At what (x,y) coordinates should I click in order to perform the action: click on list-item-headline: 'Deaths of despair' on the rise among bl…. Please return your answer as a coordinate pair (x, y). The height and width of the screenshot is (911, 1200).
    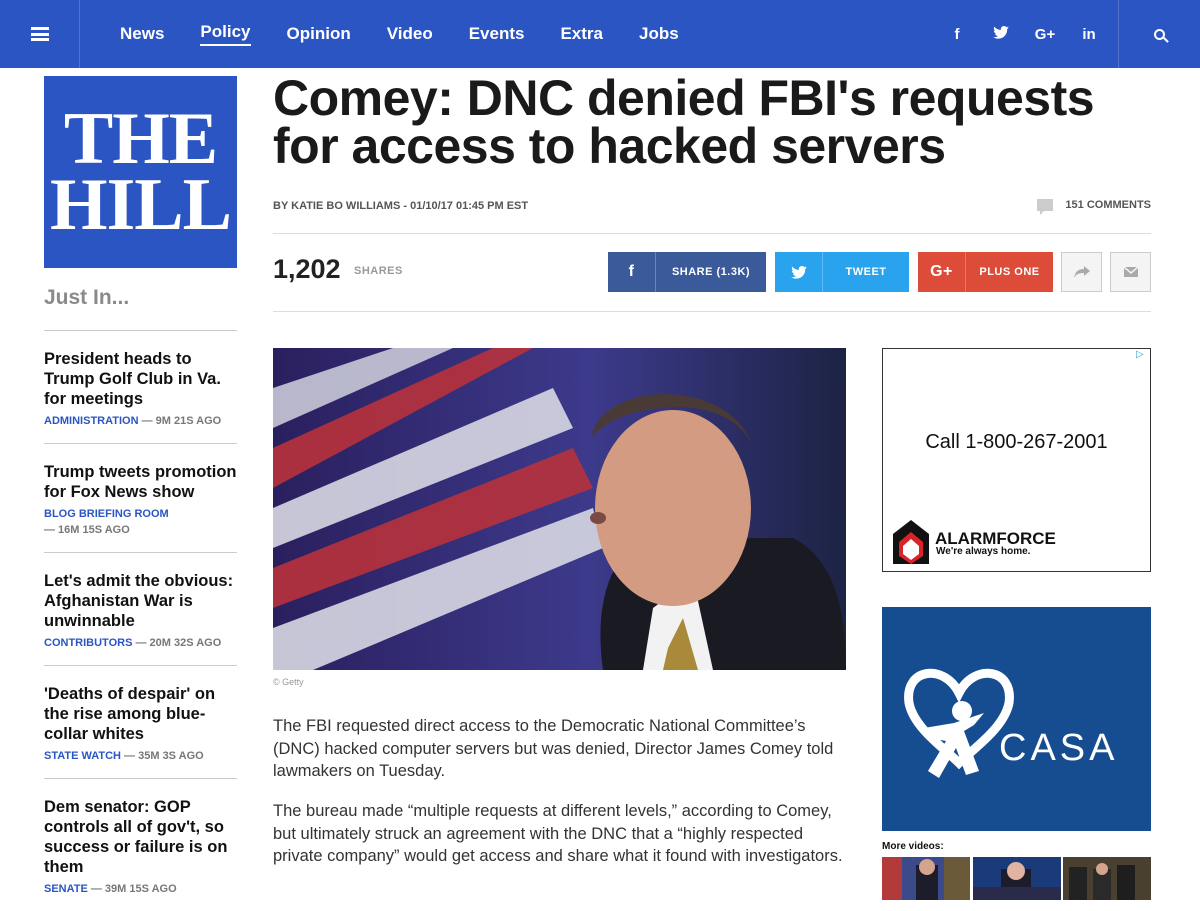
    Looking at the image, I should click on (140, 714).